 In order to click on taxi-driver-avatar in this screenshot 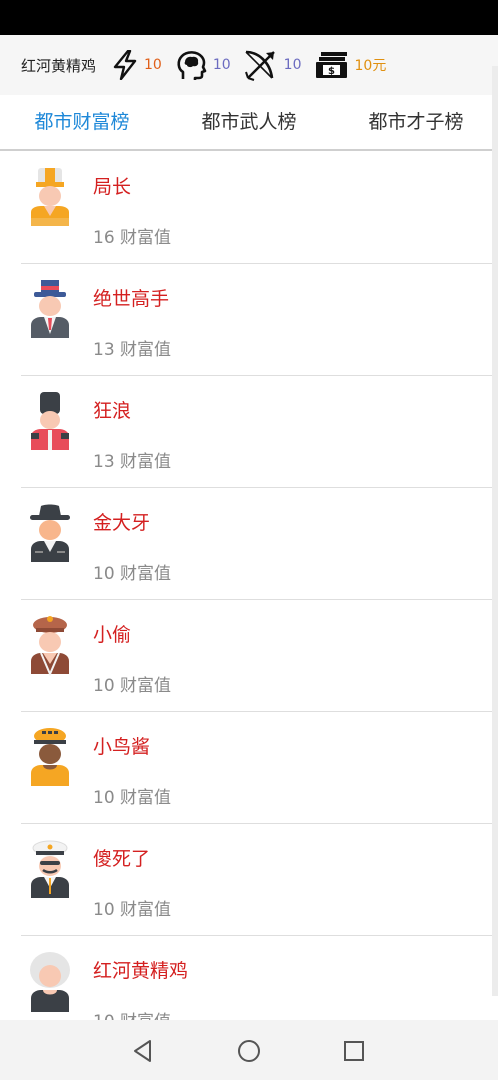, I will do `click(50, 757)`.